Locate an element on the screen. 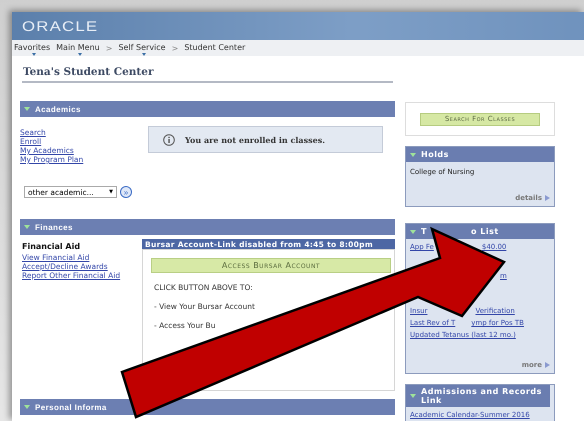 This screenshot has height=421, width=584. breadcrumb-item: Main Menu is located at coordinates (78, 48).